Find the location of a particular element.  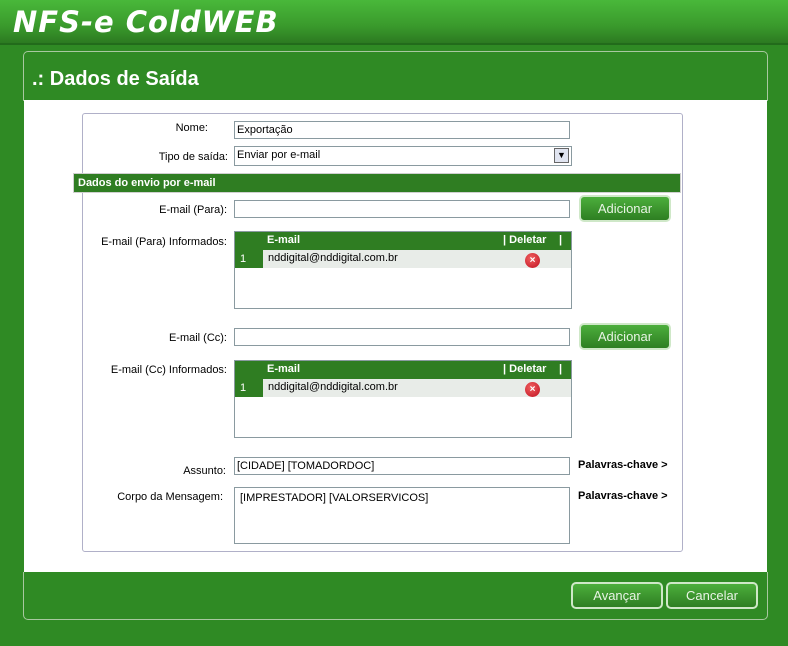

cancel-button: Cancelar is located at coordinates (712, 595).